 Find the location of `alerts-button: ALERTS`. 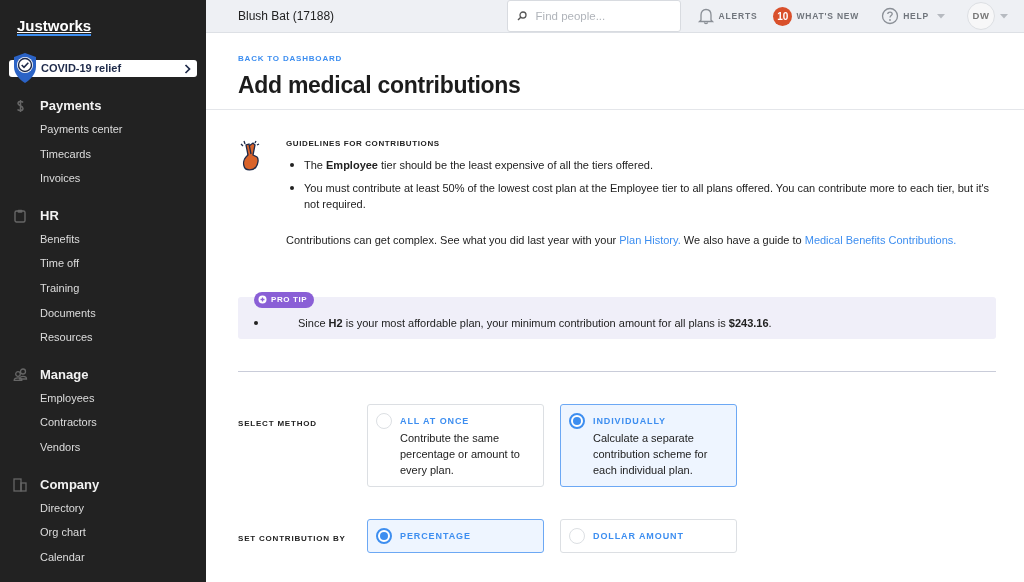

alerts-button: ALERTS is located at coordinates (727, 16).